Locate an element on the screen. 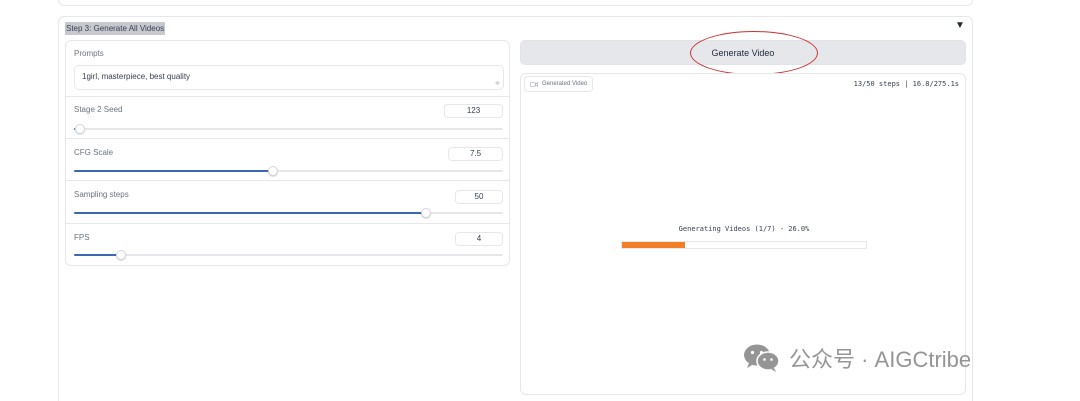 The height and width of the screenshot is (401, 1080). fps-input: 4 is located at coordinates (479, 239).